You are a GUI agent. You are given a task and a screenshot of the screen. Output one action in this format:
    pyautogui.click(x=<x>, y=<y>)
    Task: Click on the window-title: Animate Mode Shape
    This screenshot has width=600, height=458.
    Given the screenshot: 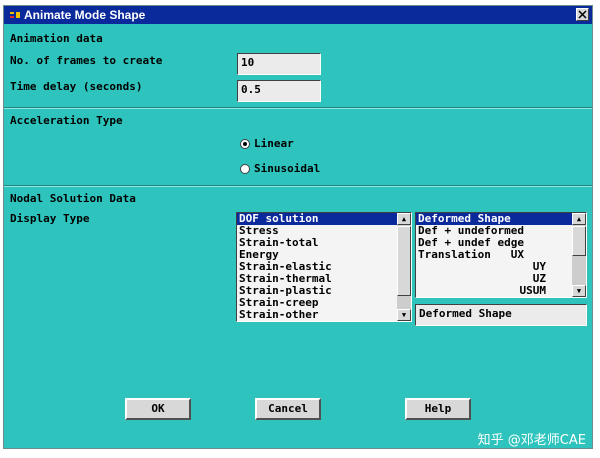 What is the action you would take?
    pyautogui.click(x=85, y=15)
    